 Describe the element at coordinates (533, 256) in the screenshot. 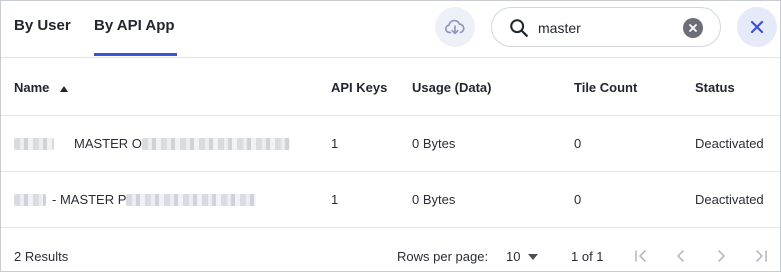

I see `caret-down-icon` at that location.